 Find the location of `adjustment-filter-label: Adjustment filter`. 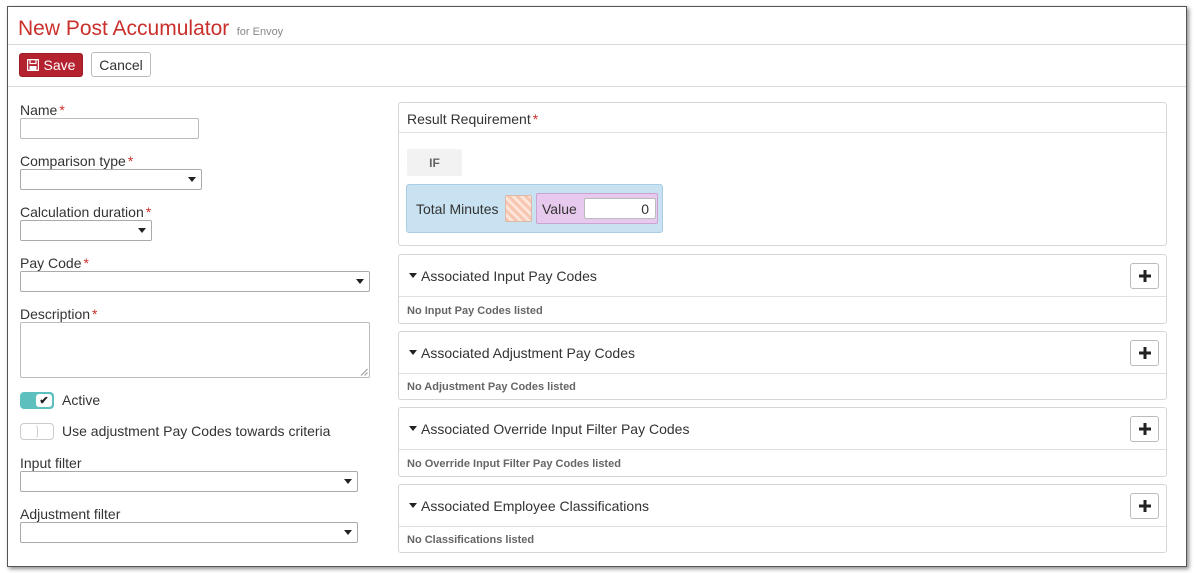

adjustment-filter-label: Adjustment filter is located at coordinates (70, 514).